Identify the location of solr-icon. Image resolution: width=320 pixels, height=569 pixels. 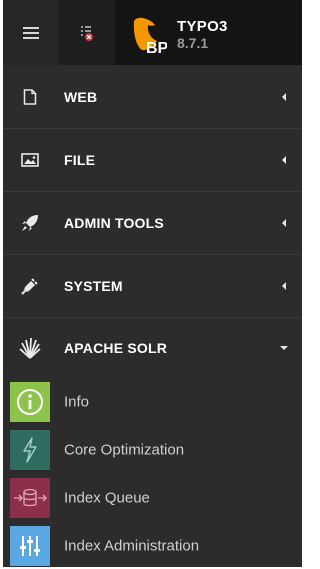
(30, 348).